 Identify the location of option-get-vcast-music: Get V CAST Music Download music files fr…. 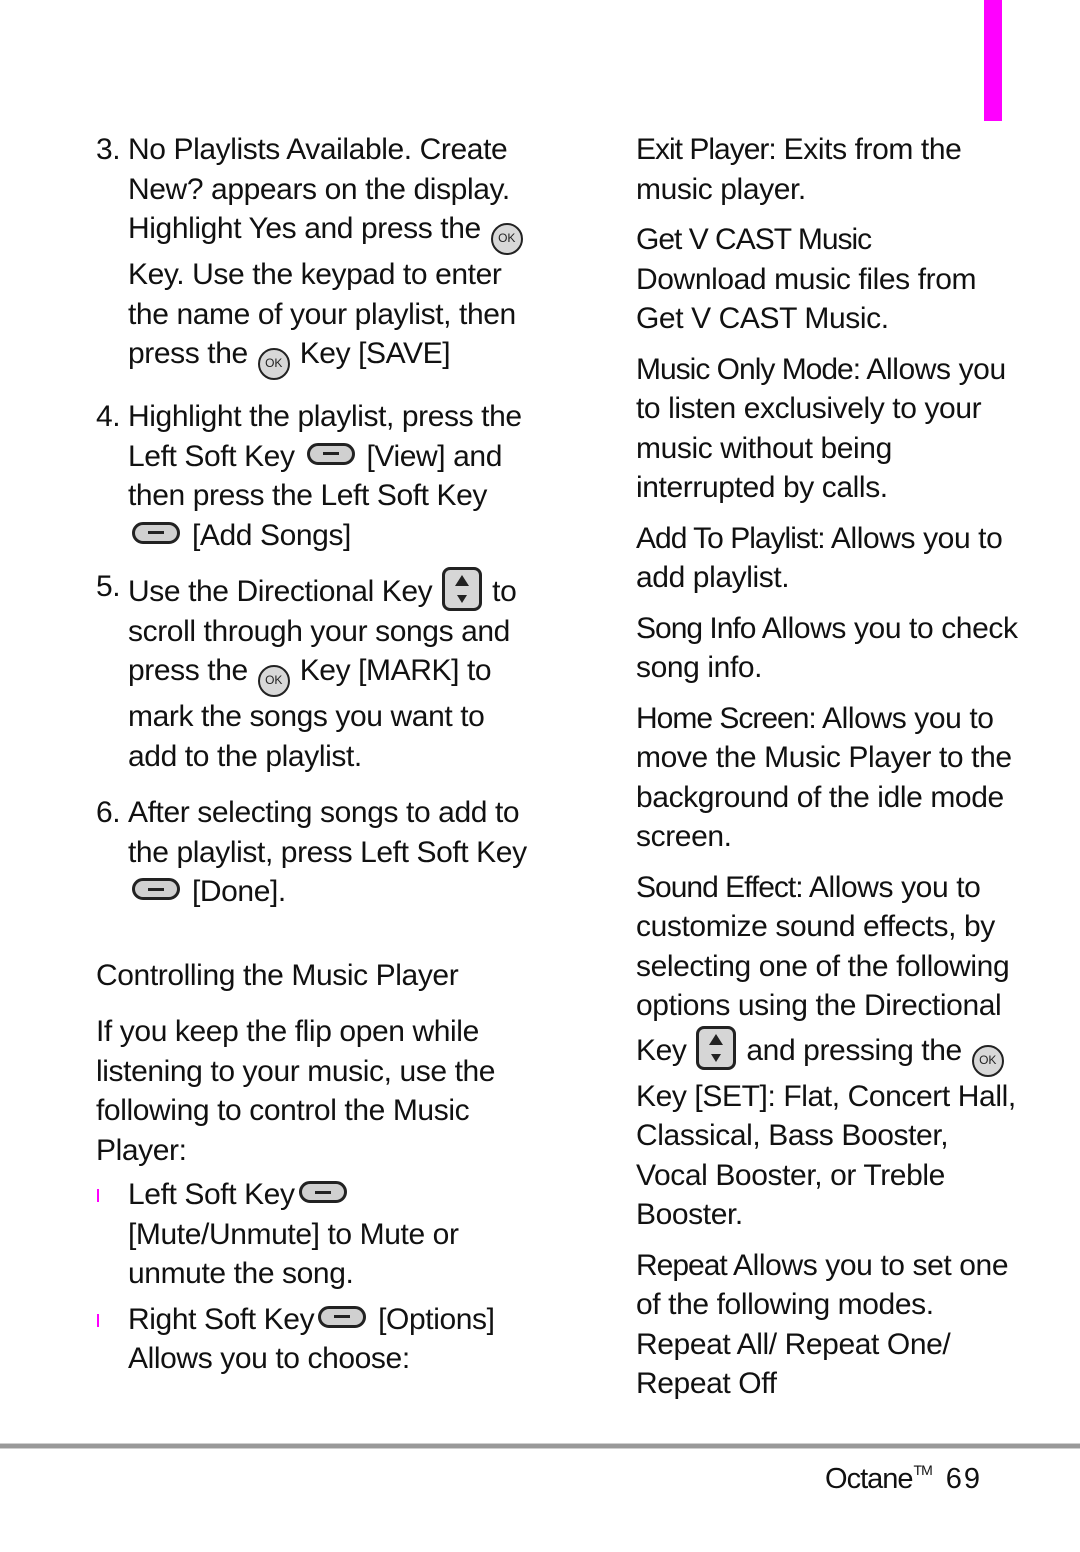
(831, 279).